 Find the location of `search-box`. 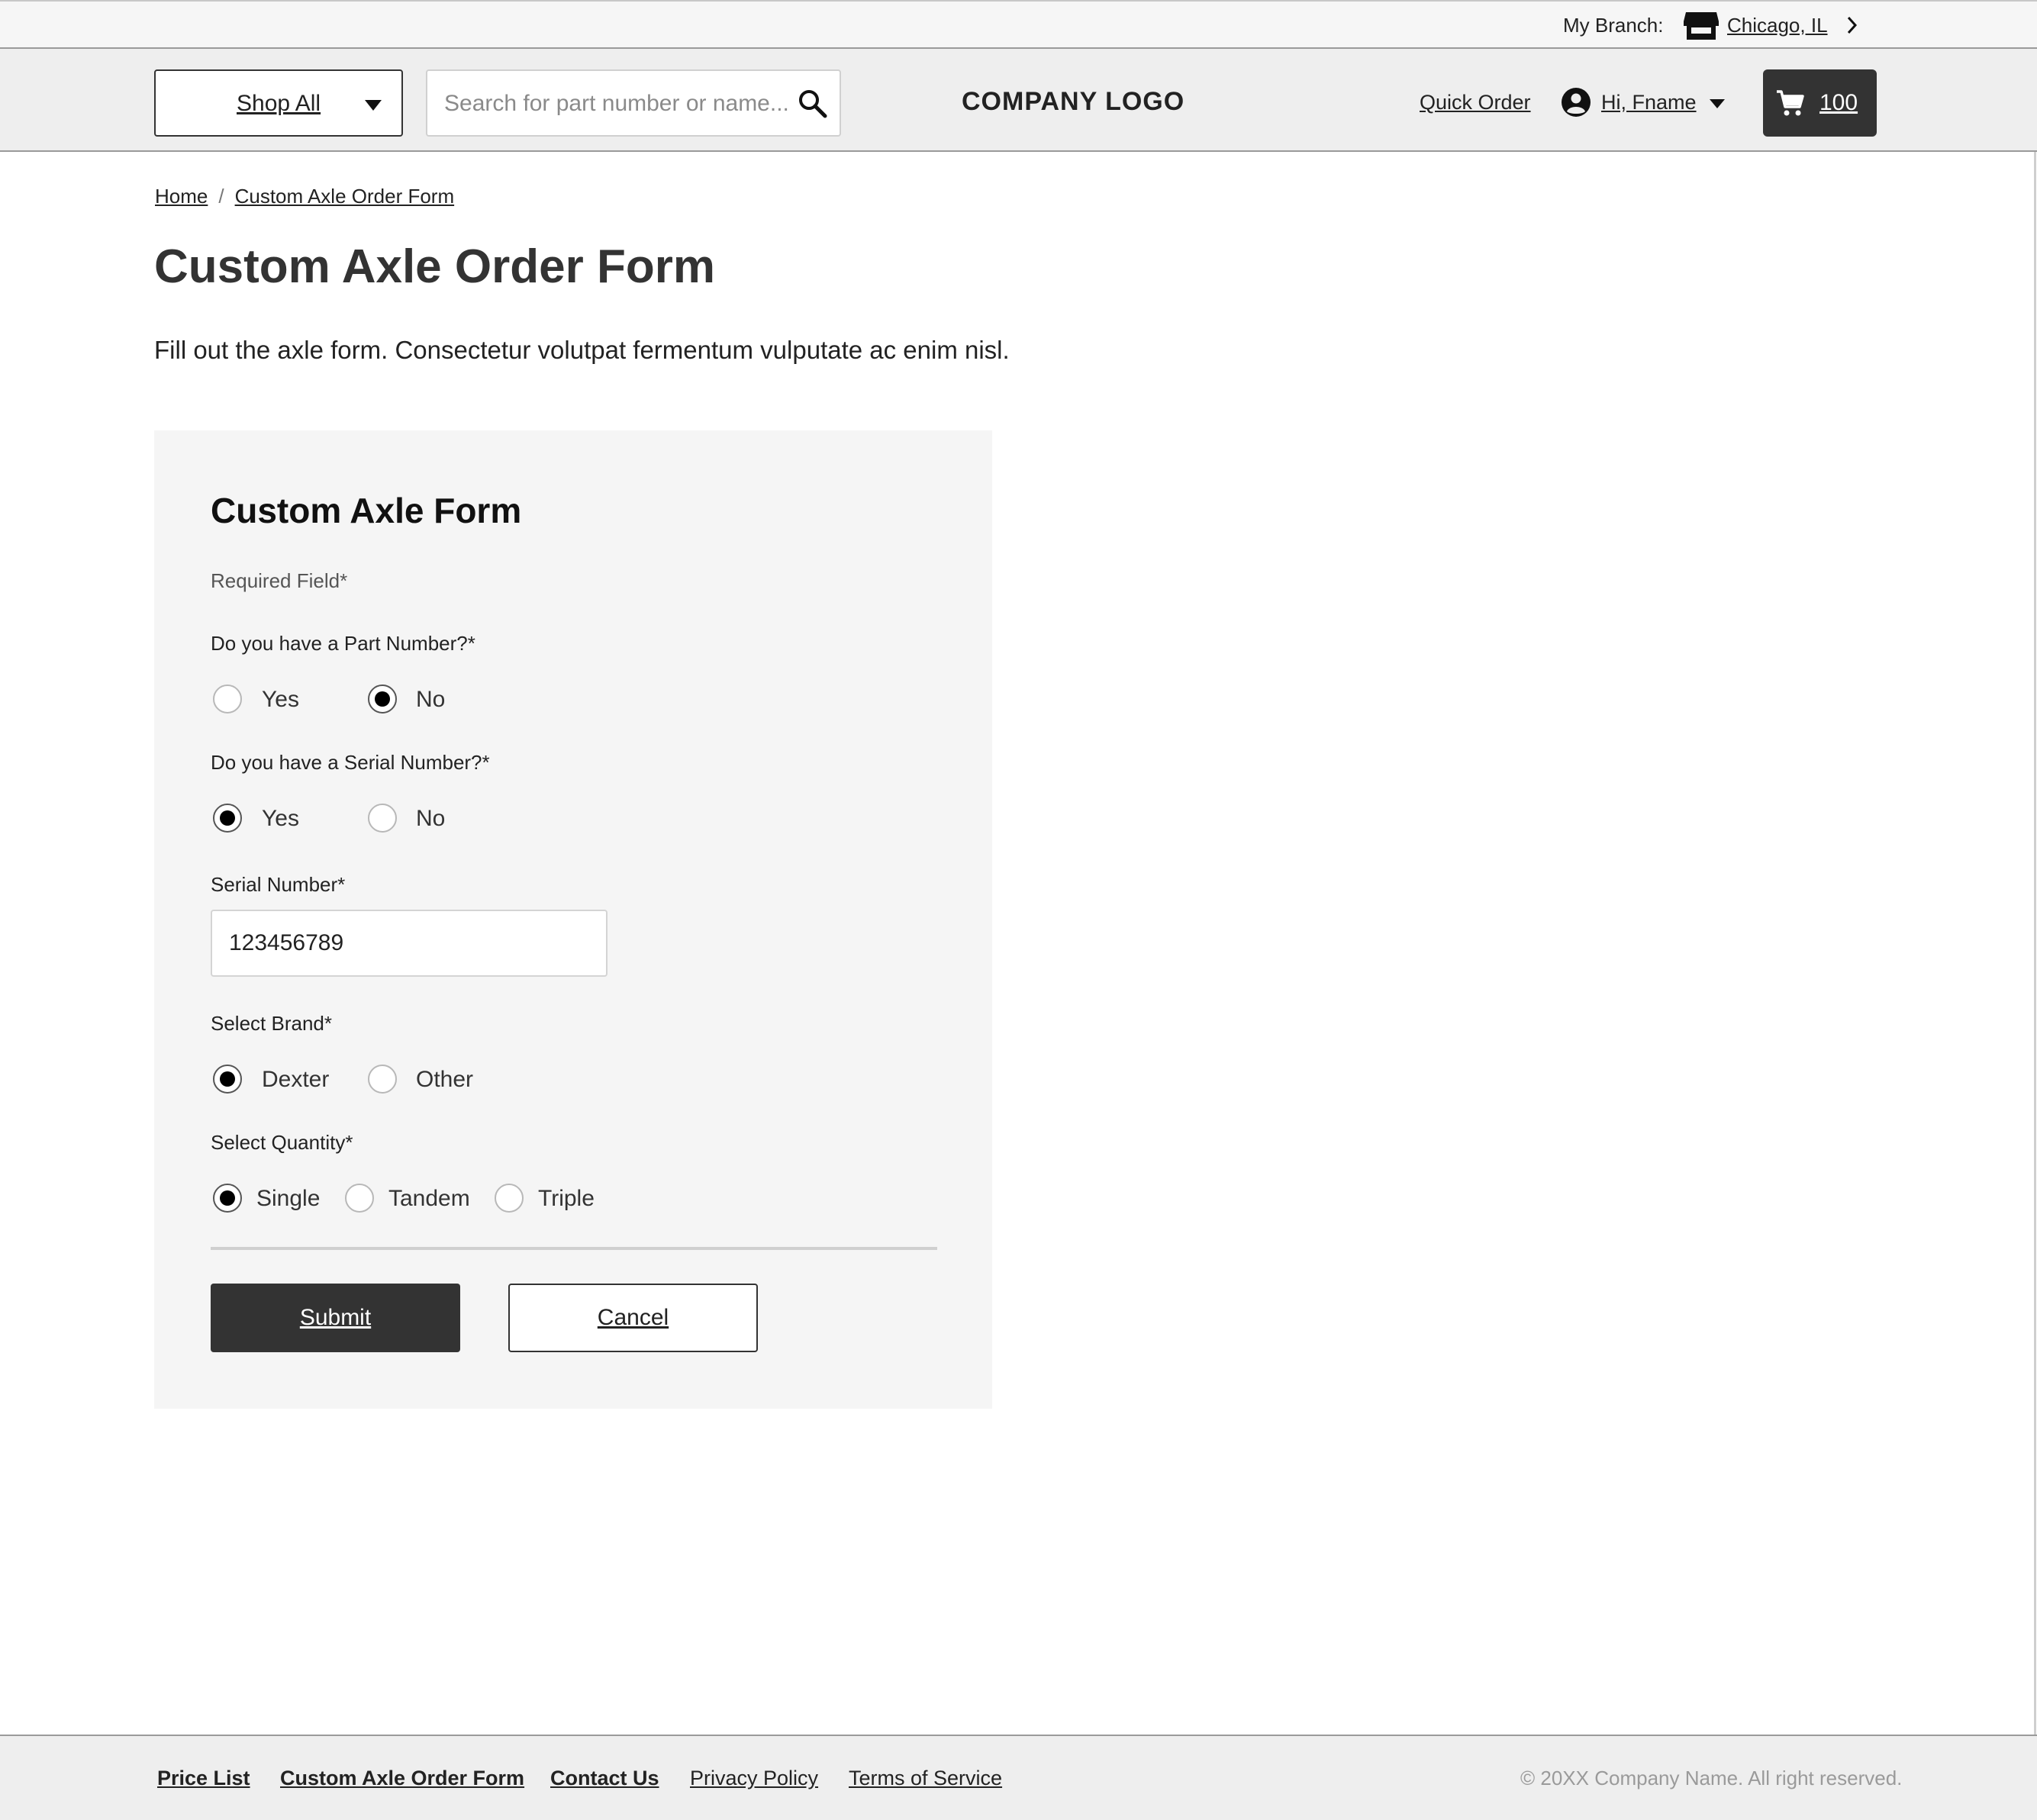

search-box is located at coordinates (633, 103).